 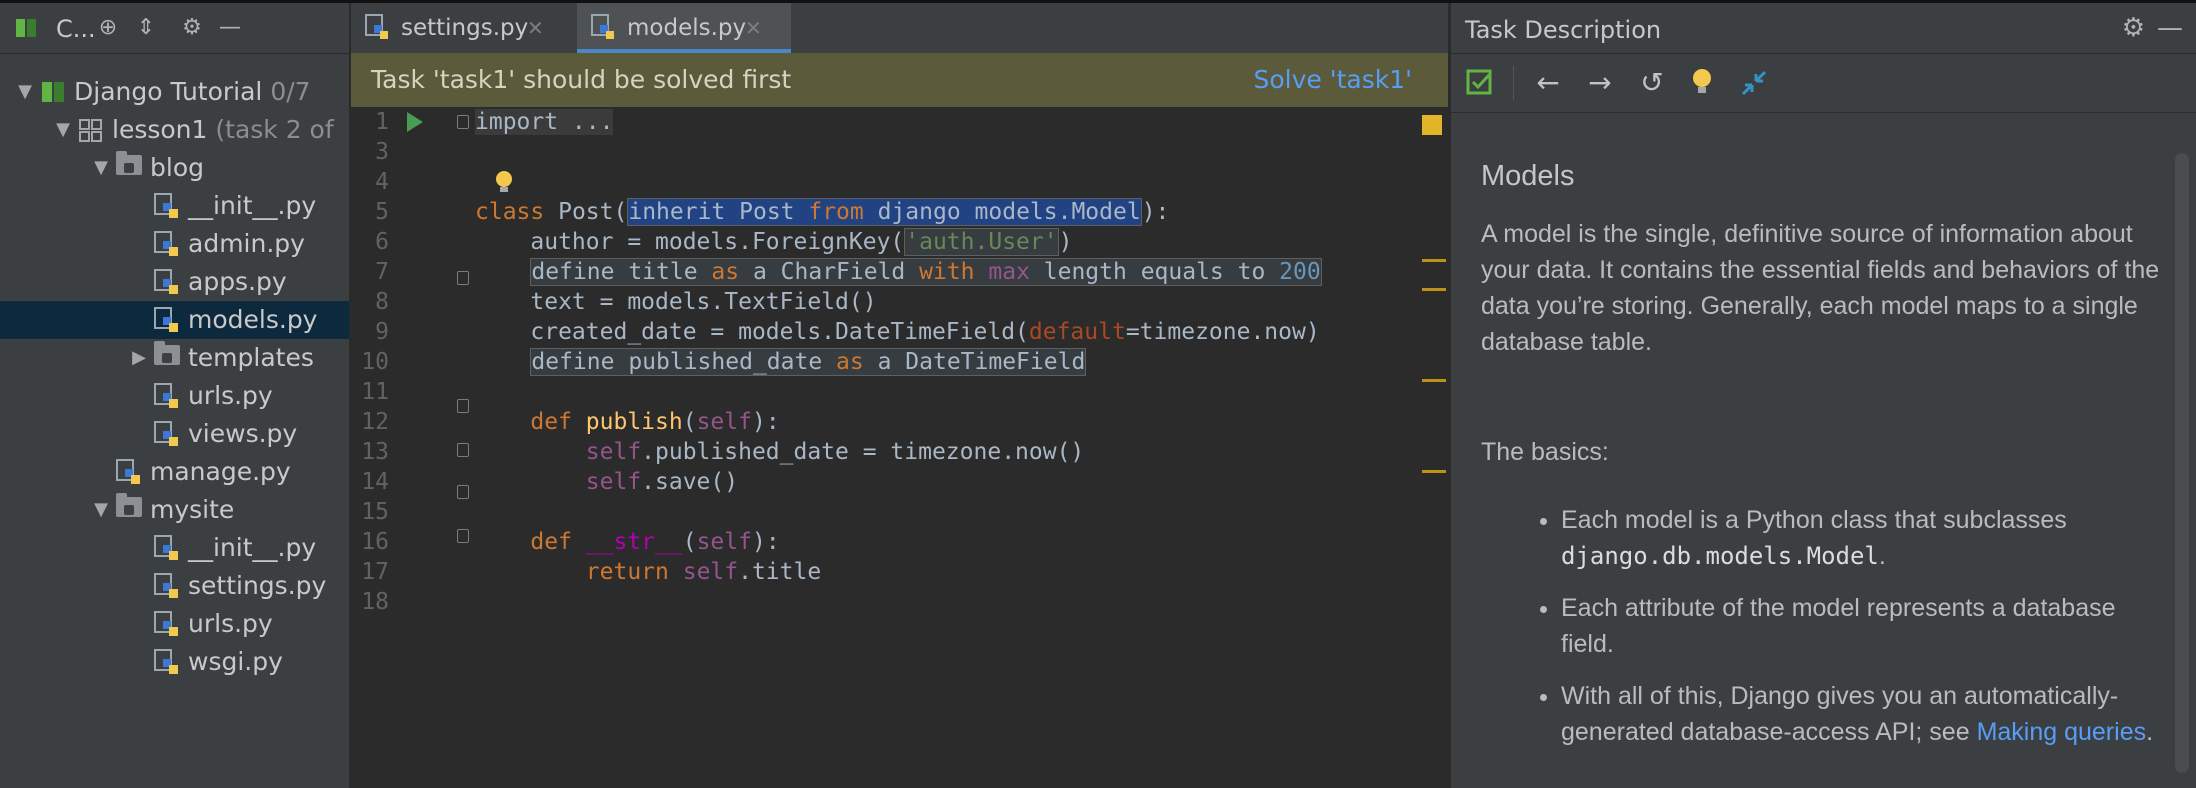 I want to click on tab-settings-py: settings.py ✕, so click(x=462, y=28).